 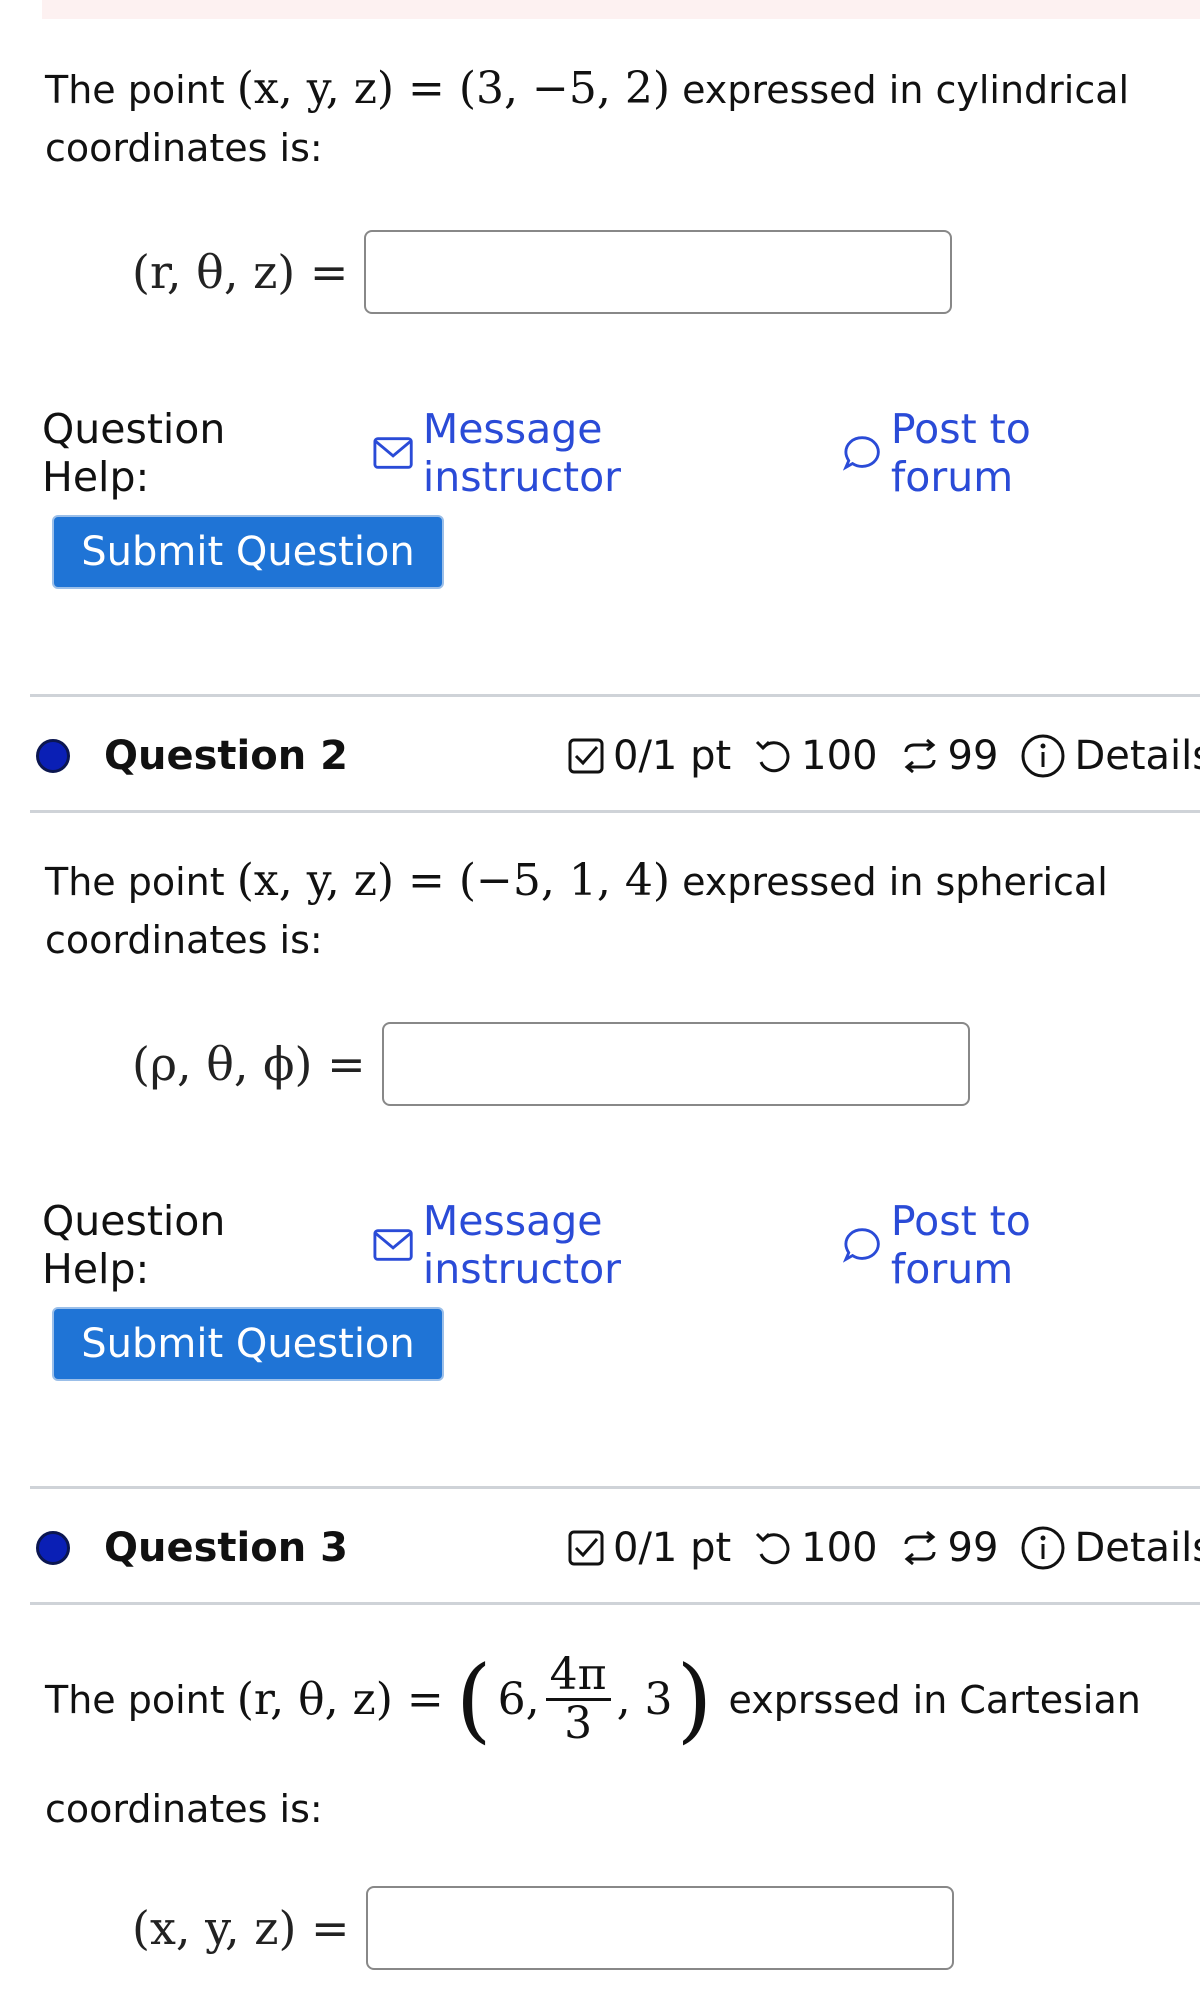 What do you see at coordinates (960, 453) in the screenshot?
I see `q1-forum-label: Post to forum` at bounding box center [960, 453].